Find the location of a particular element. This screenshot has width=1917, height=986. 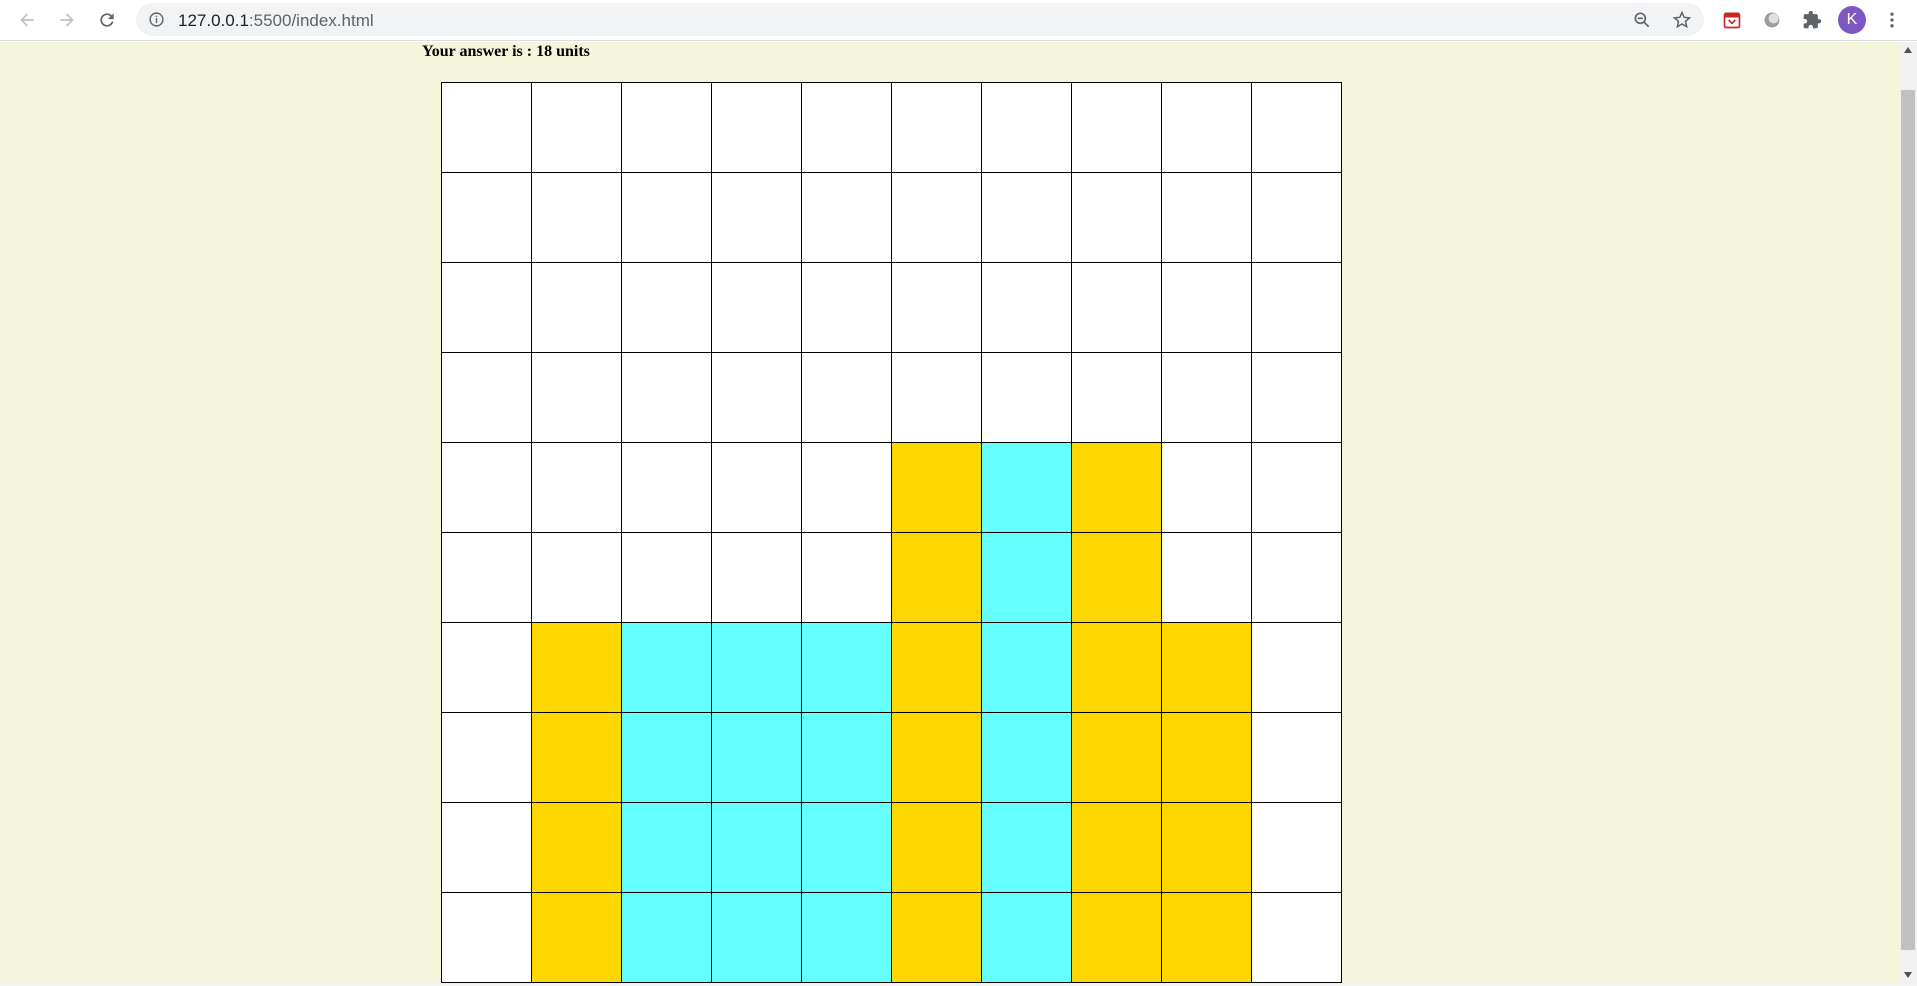

scroll-thumb is located at coordinates (1908, 520).